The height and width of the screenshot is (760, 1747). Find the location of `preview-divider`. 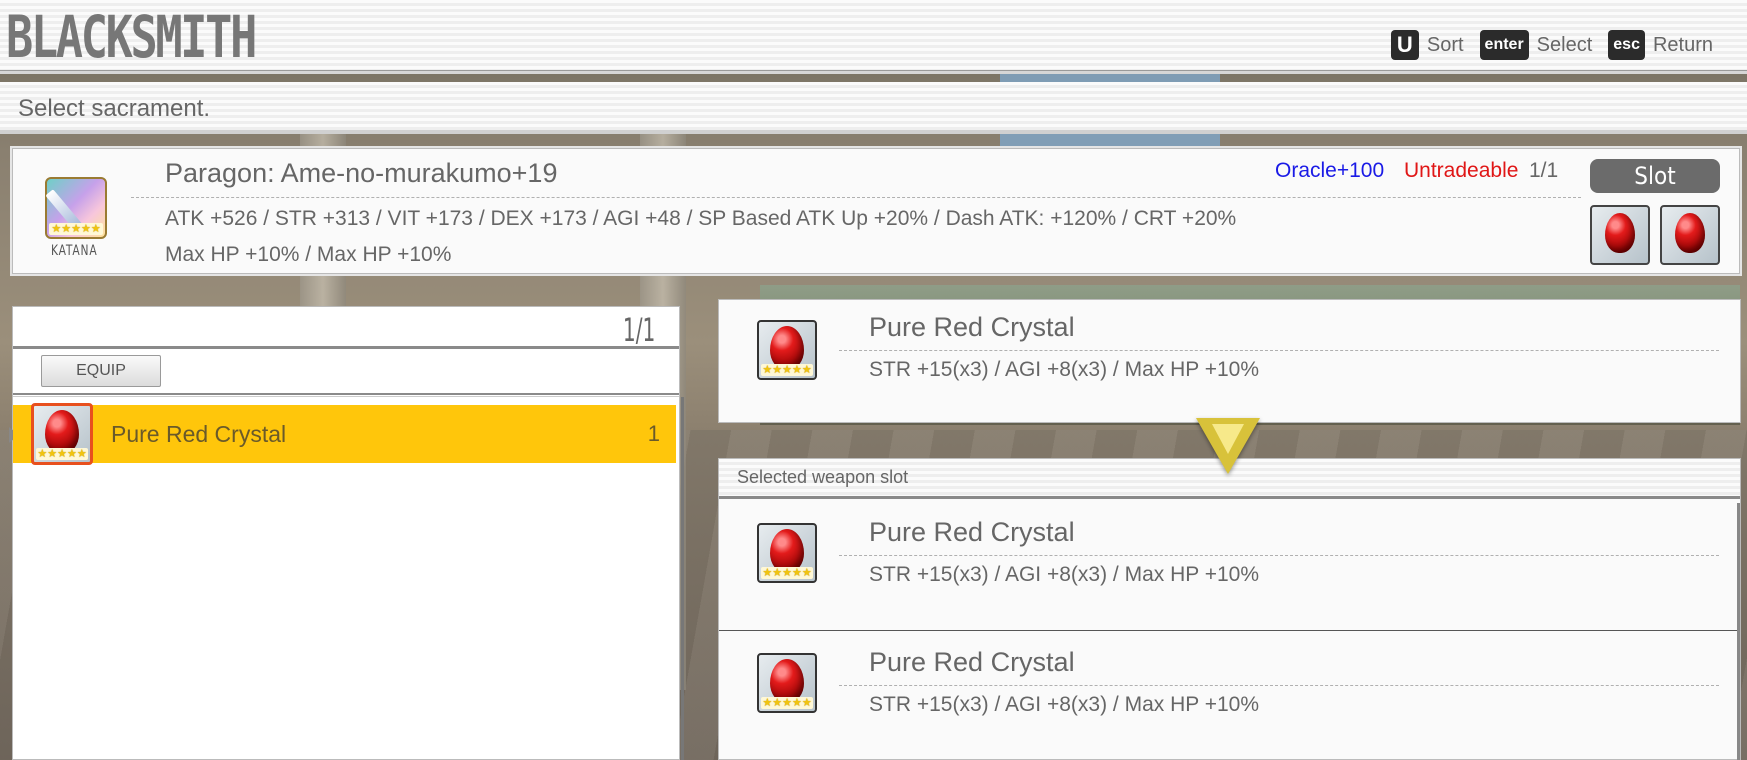

preview-divider is located at coordinates (1279, 350).